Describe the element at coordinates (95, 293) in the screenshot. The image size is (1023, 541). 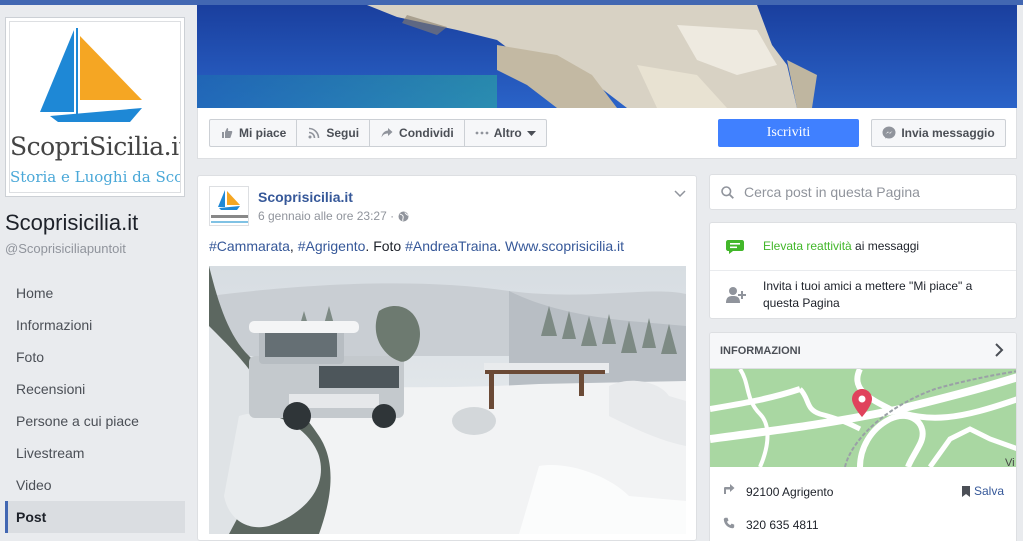
I see `nav-item-home: Home` at that location.